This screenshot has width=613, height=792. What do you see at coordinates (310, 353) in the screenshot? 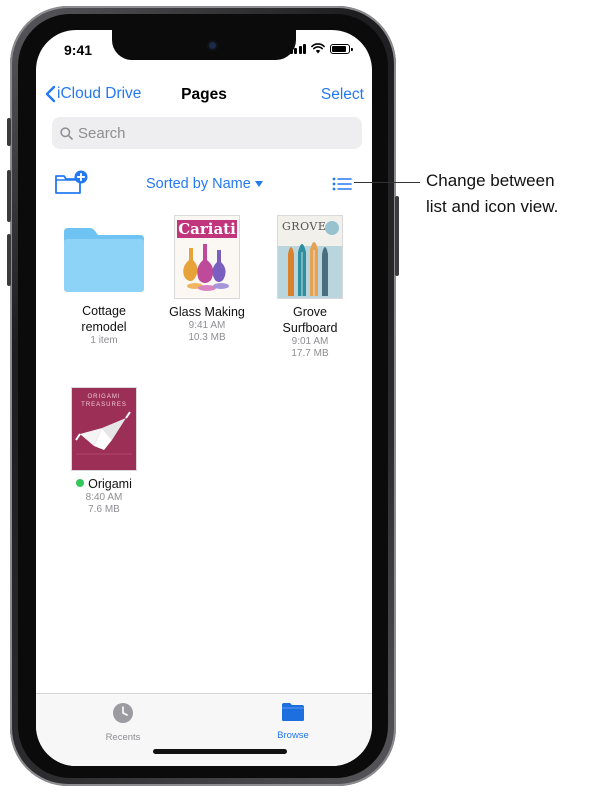
I see `item-size: 17.7 MB` at bounding box center [310, 353].